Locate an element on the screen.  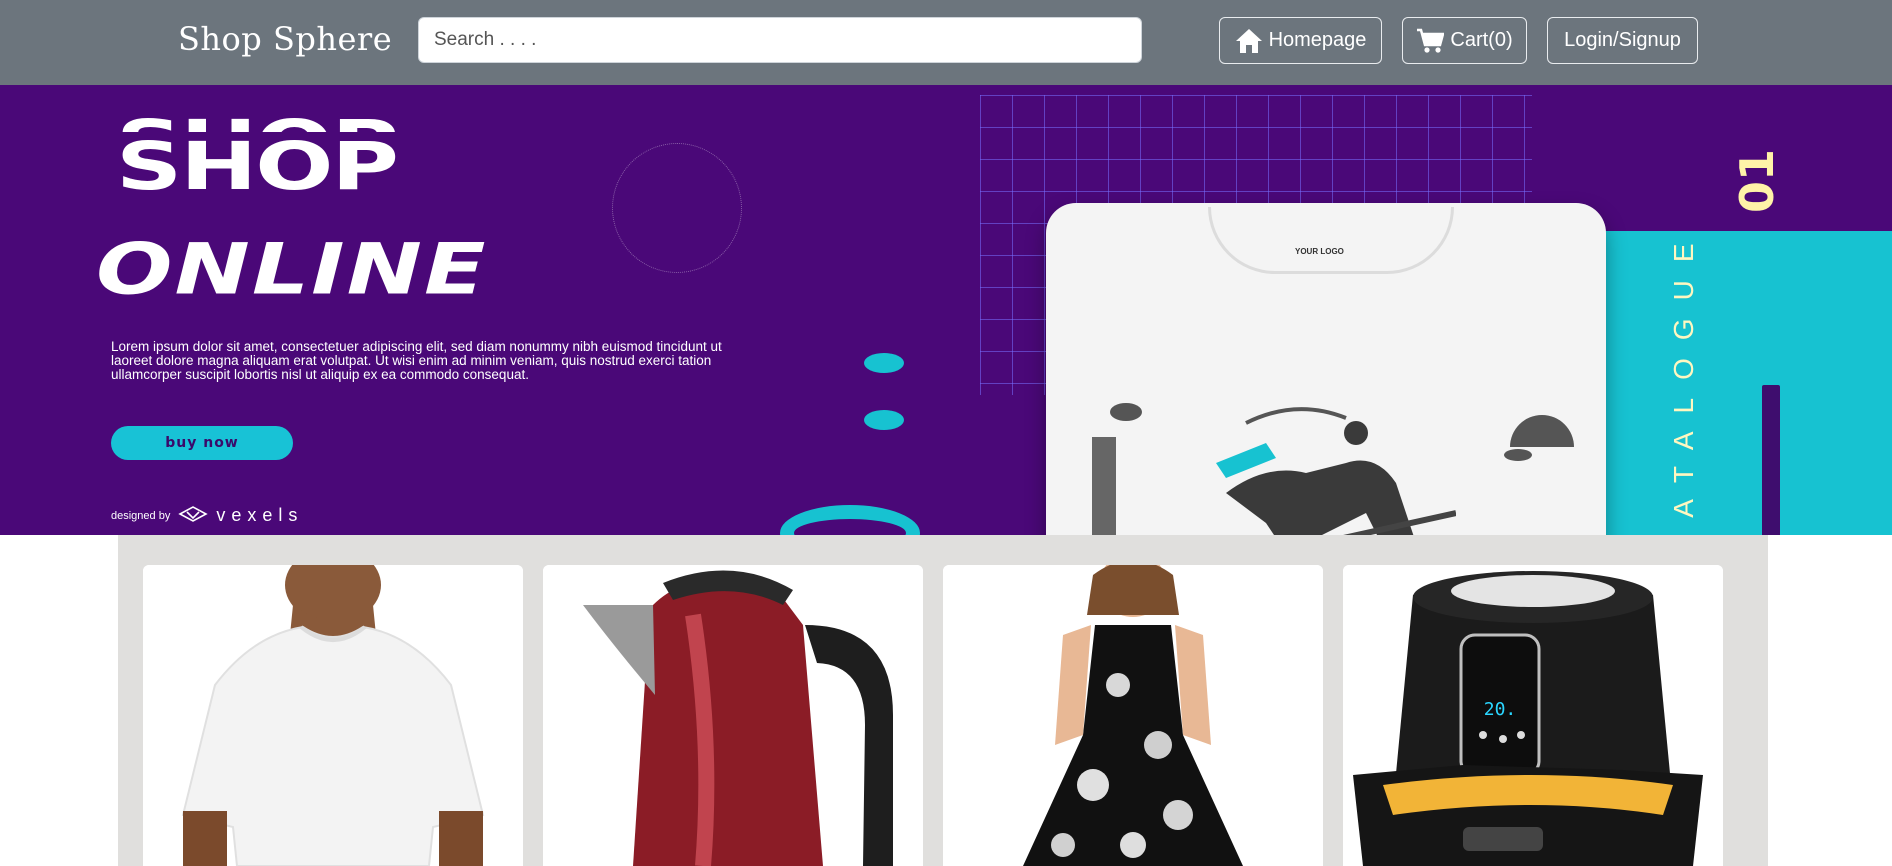
home-icon is located at coordinates (1249, 41).